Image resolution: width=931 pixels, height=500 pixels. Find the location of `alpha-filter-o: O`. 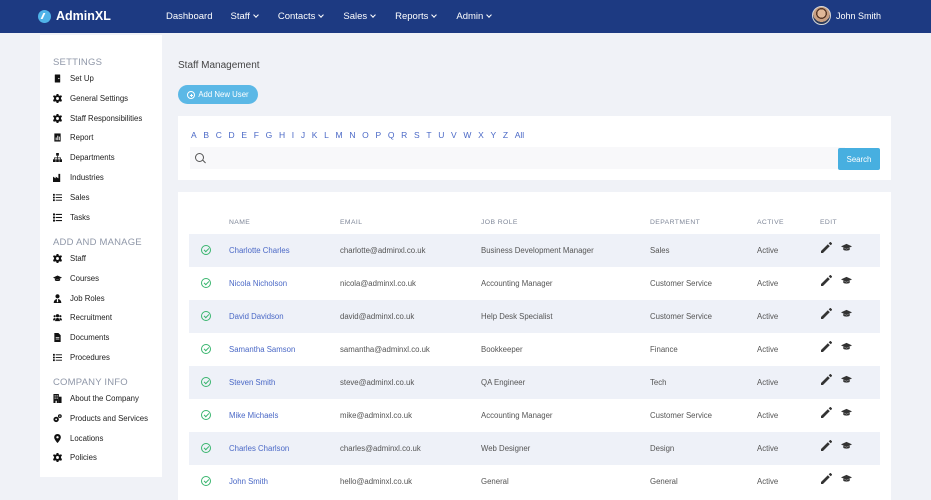

alpha-filter-o: O is located at coordinates (365, 135).